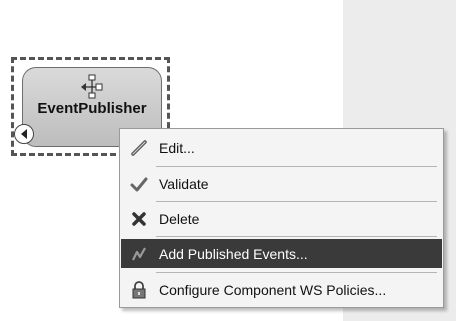 Image resolution: width=456 pixels, height=321 pixels. What do you see at coordinates (139, 184) in the screenshot?
I see `checkmark-icon` at bounding box center [139, 184].